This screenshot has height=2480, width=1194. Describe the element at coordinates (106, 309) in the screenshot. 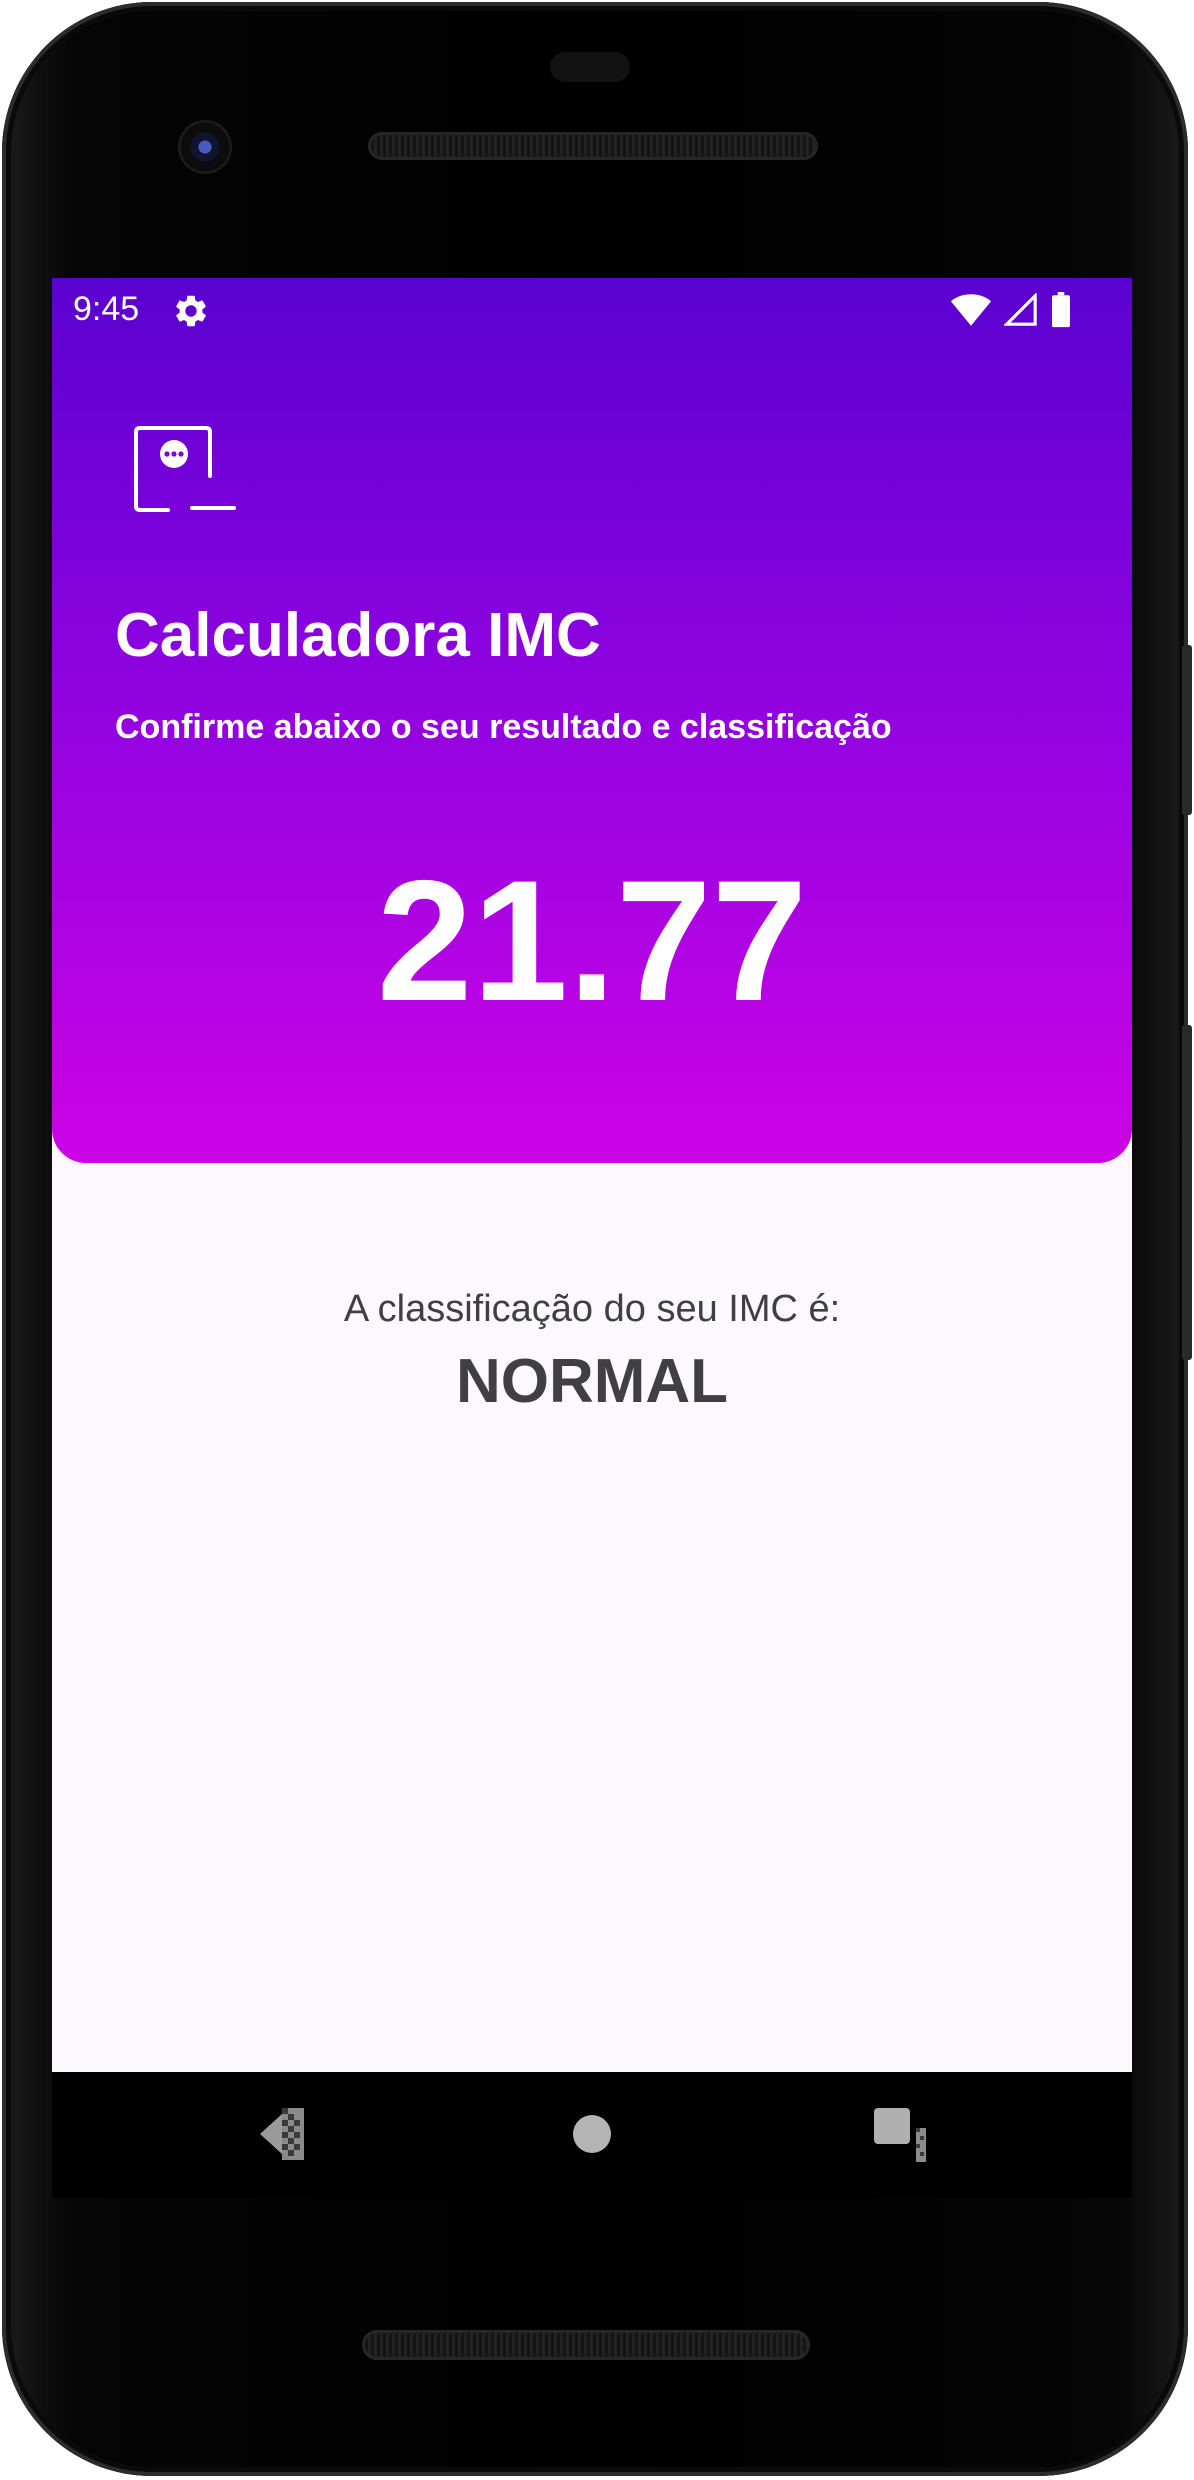

I see `status-time: 9:45` at that location.